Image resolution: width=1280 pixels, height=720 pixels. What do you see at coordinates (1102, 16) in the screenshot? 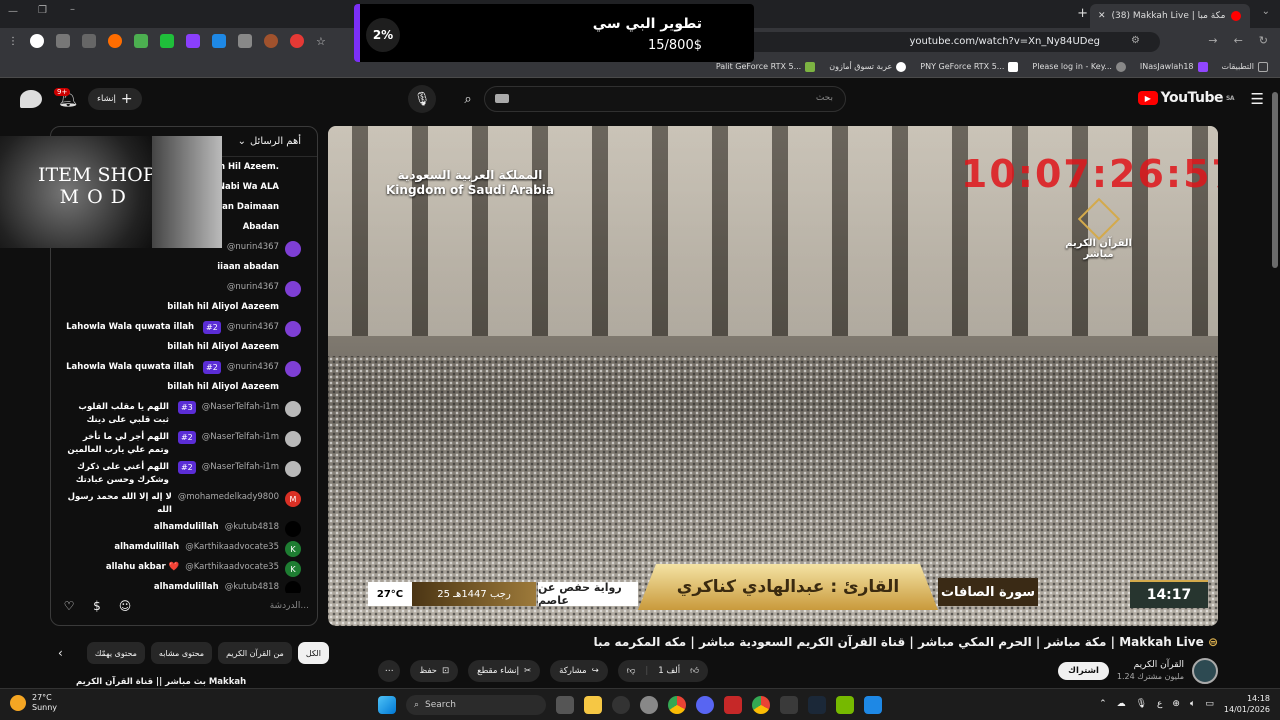
I see `close-tab-icon: ✕` at bounding box center [1102, 16].